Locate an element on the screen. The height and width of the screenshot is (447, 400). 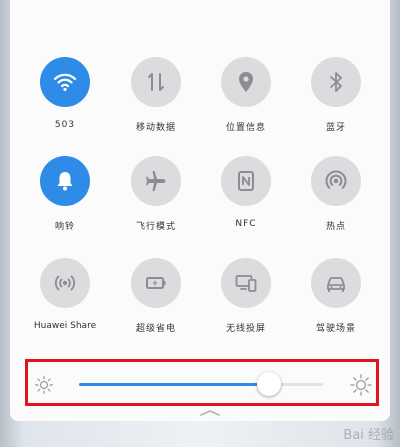
battery-saver-toggle is located at coordinates (156, 283).